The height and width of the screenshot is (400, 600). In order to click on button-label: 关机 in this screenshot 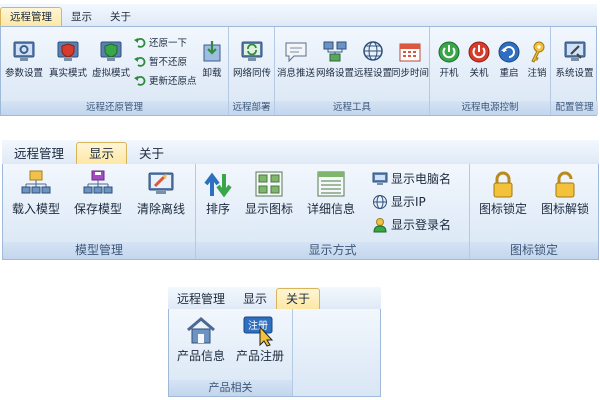, I will do `click(479, 73)`.